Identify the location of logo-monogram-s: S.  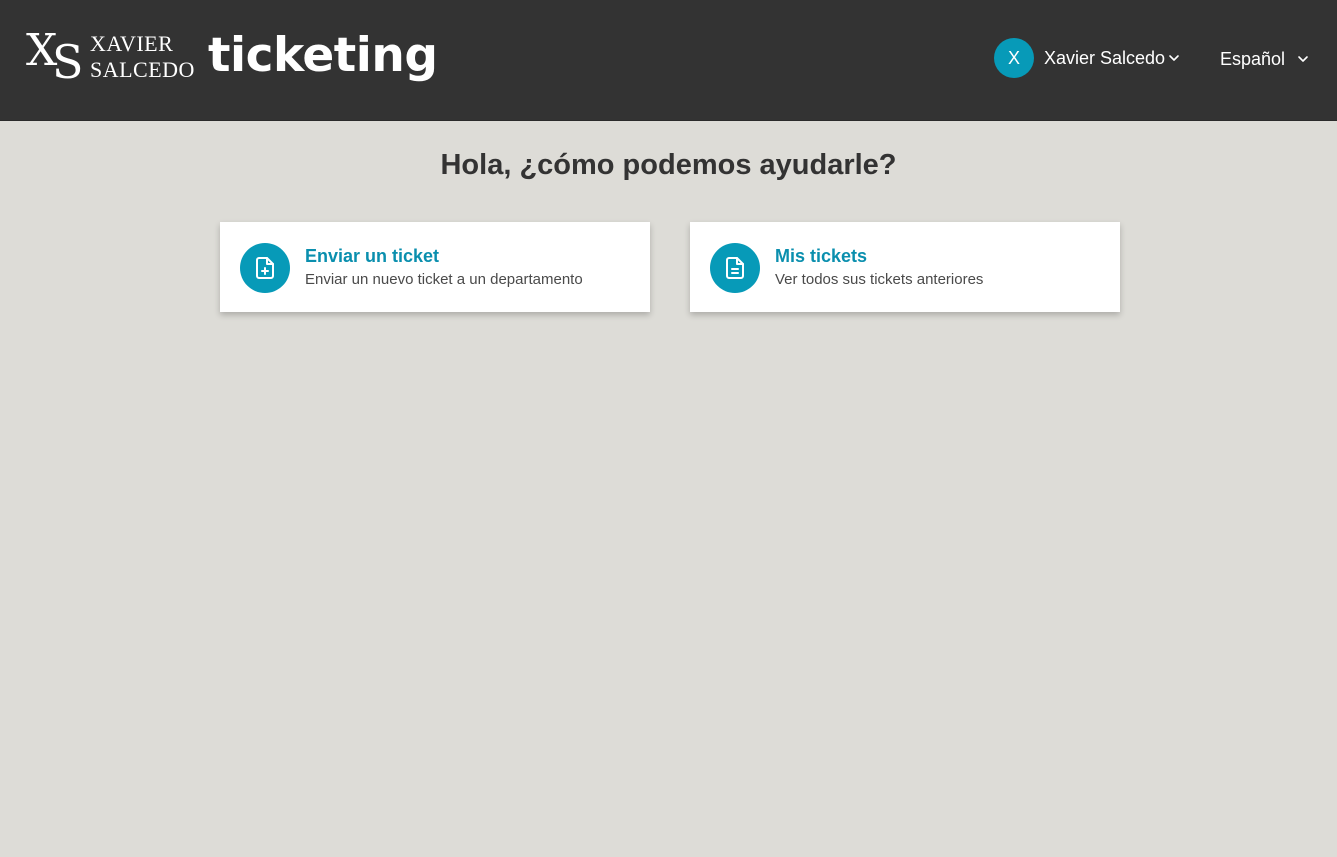
(68, 62).